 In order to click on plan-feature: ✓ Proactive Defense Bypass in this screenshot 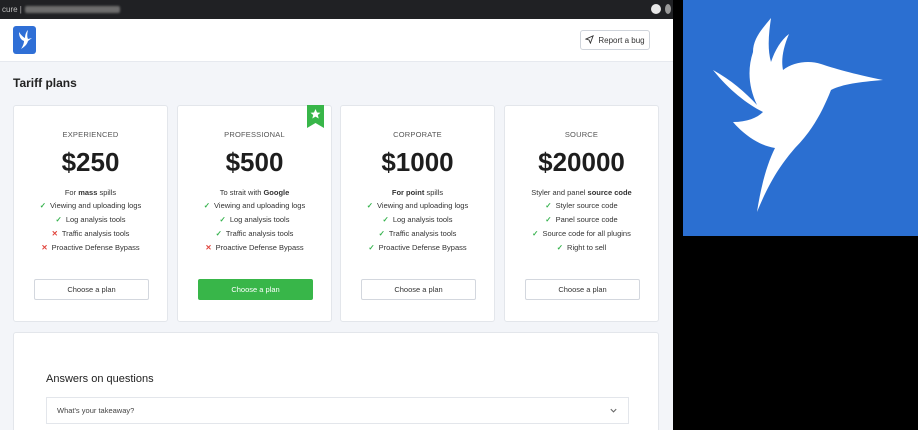, I will do `click(417, 248)`.